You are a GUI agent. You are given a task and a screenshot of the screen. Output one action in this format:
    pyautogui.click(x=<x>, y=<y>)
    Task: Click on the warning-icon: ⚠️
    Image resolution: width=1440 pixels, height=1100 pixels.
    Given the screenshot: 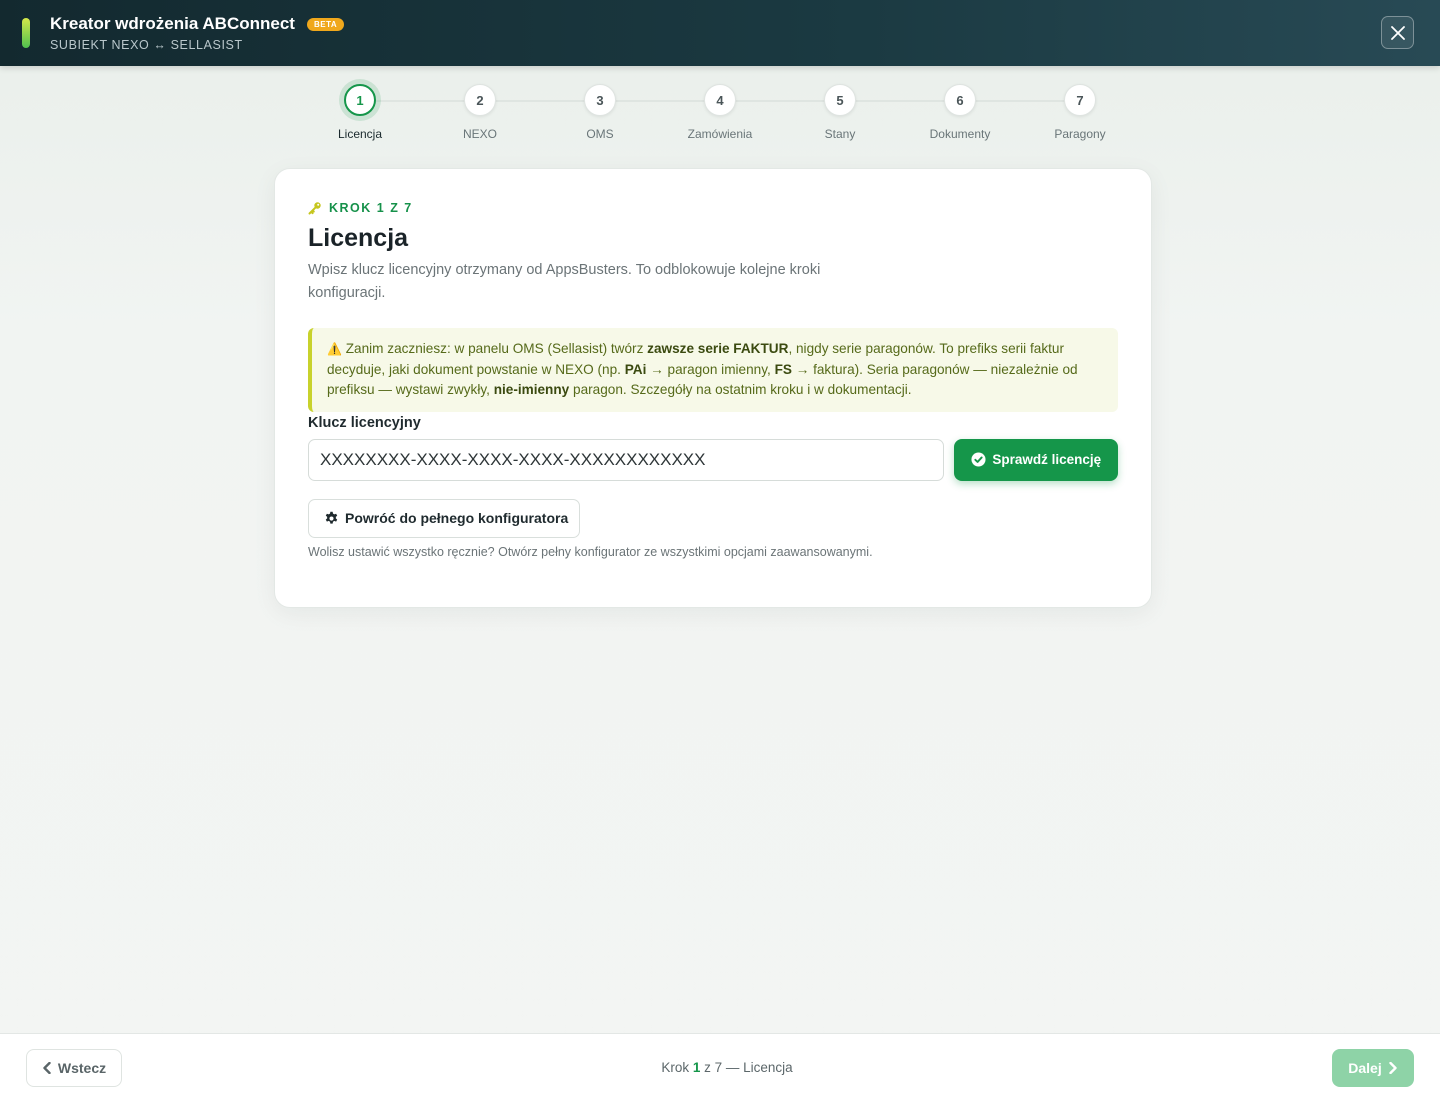 What is the action you would take?
    pyautogui.click(x=334, y=349)
    